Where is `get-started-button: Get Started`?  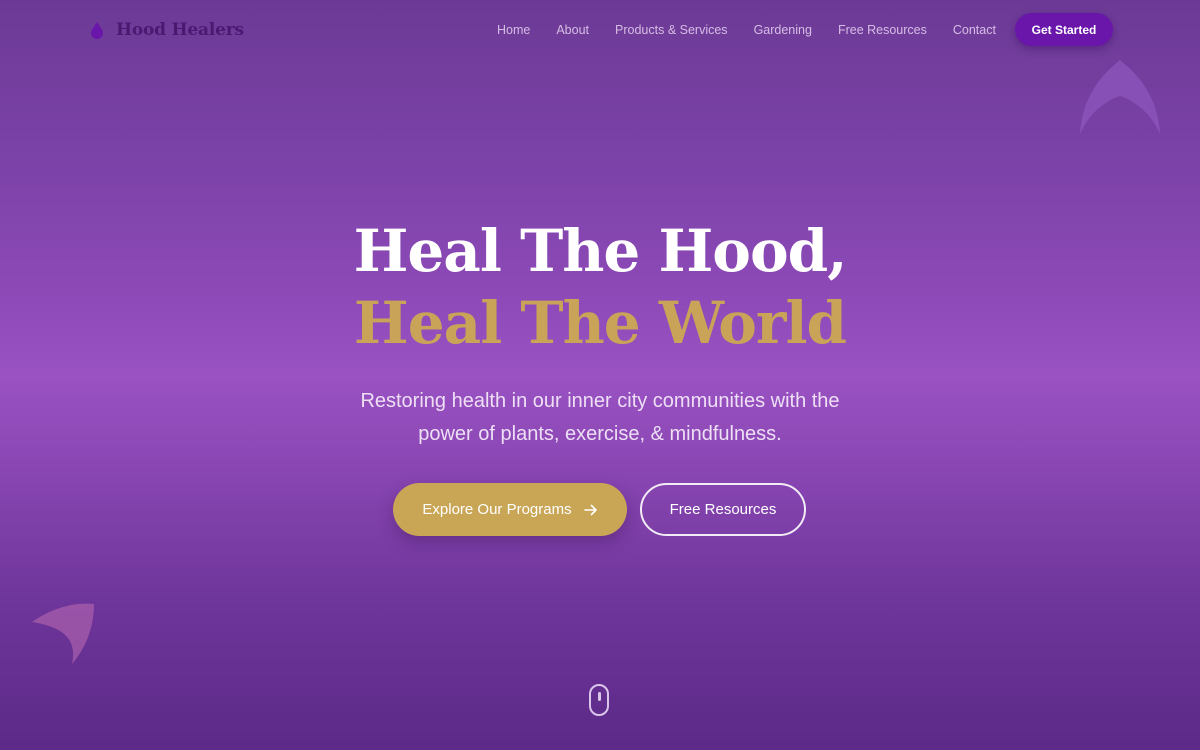 get-started-button: Get Started is located at coordinates (1064, 29).